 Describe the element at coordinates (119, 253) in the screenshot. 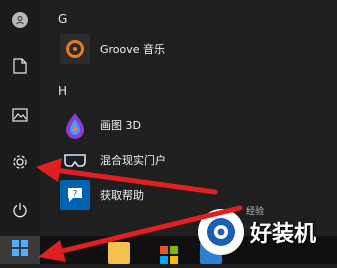

I see `file-explorer-icon` at that location.